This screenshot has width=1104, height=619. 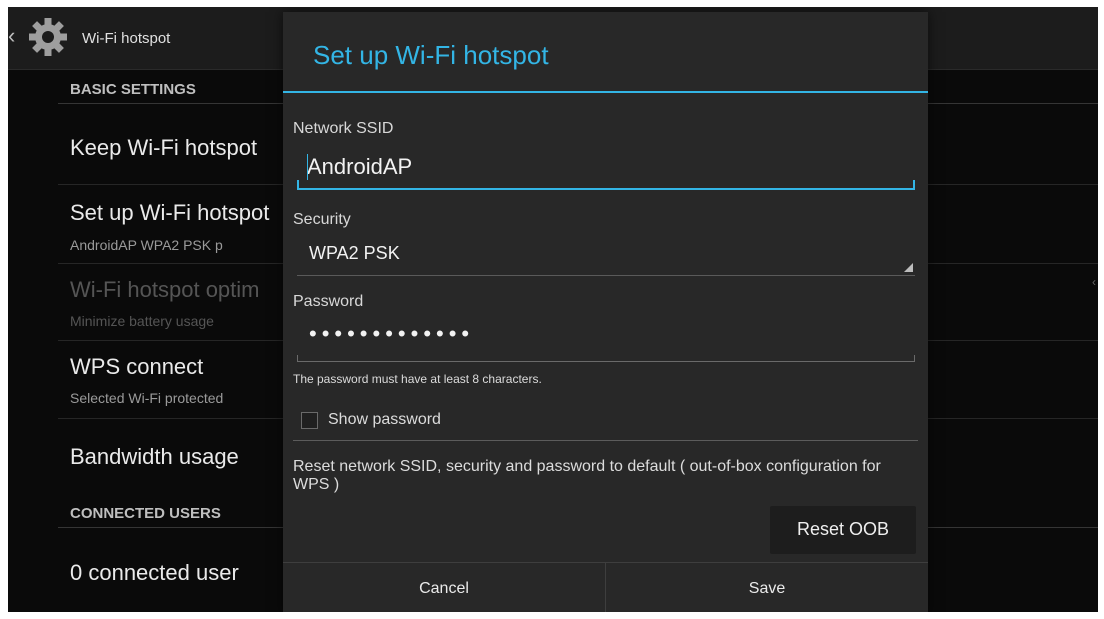 What do you see at coordinates (11, 36) in the screenshot?
I see `back-caret-icon: ‹` at bounding box center [11, 36].